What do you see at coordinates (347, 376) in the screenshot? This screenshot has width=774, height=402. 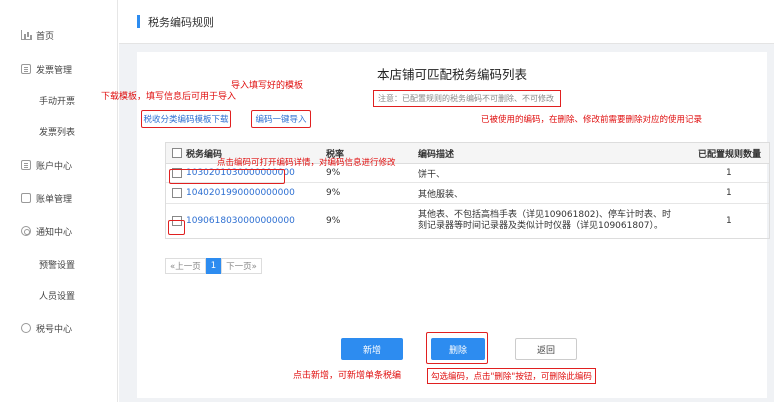 I see `annotation-add-hint: 点击新增，可新增单条税编` at bounding box center [347, 376].